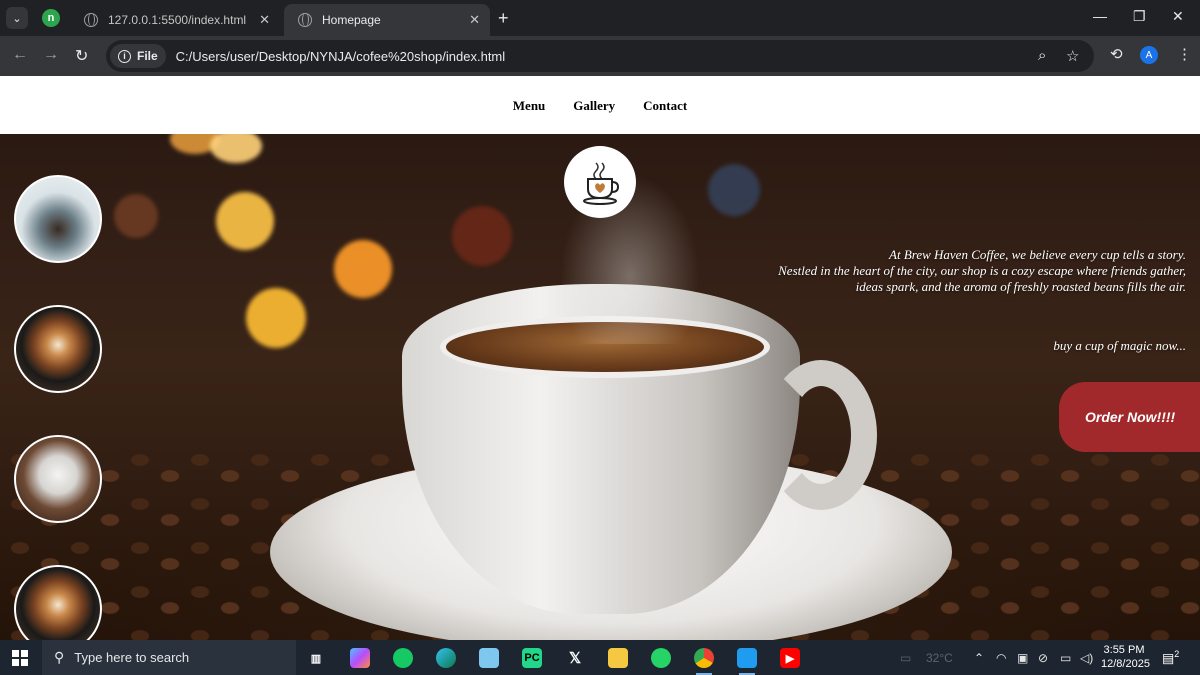  What do you see at coordinates (81, 56) in the screenshot?
I see `reload-icon: ↻` at bounding box center [81, 56].